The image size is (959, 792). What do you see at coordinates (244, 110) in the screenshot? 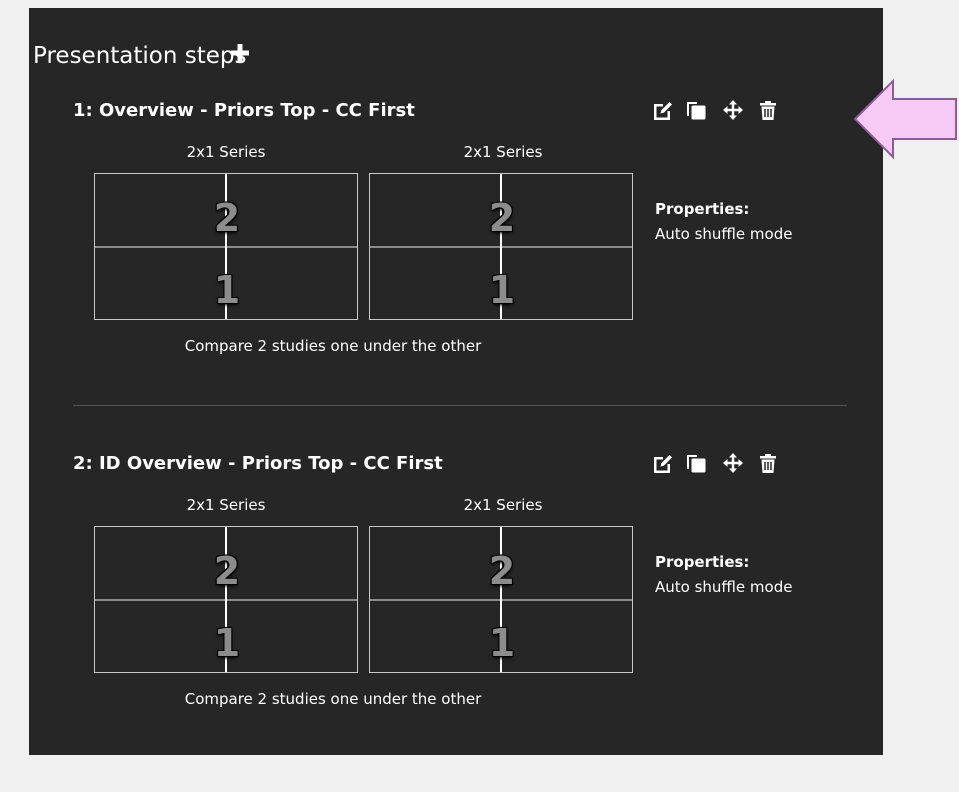
I see `step-title: 1: Overview - Priors Top - CC First` at bounding box center [244, 110].